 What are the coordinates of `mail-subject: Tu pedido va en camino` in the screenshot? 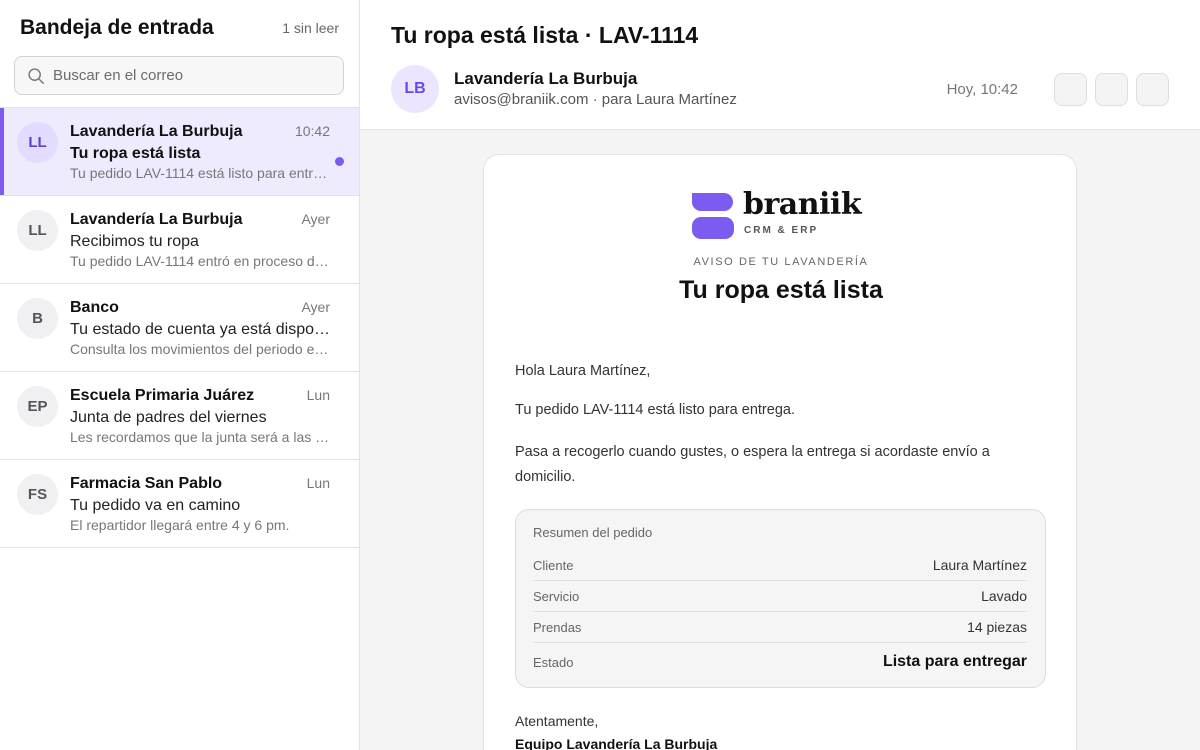 It's located at (155, 505).